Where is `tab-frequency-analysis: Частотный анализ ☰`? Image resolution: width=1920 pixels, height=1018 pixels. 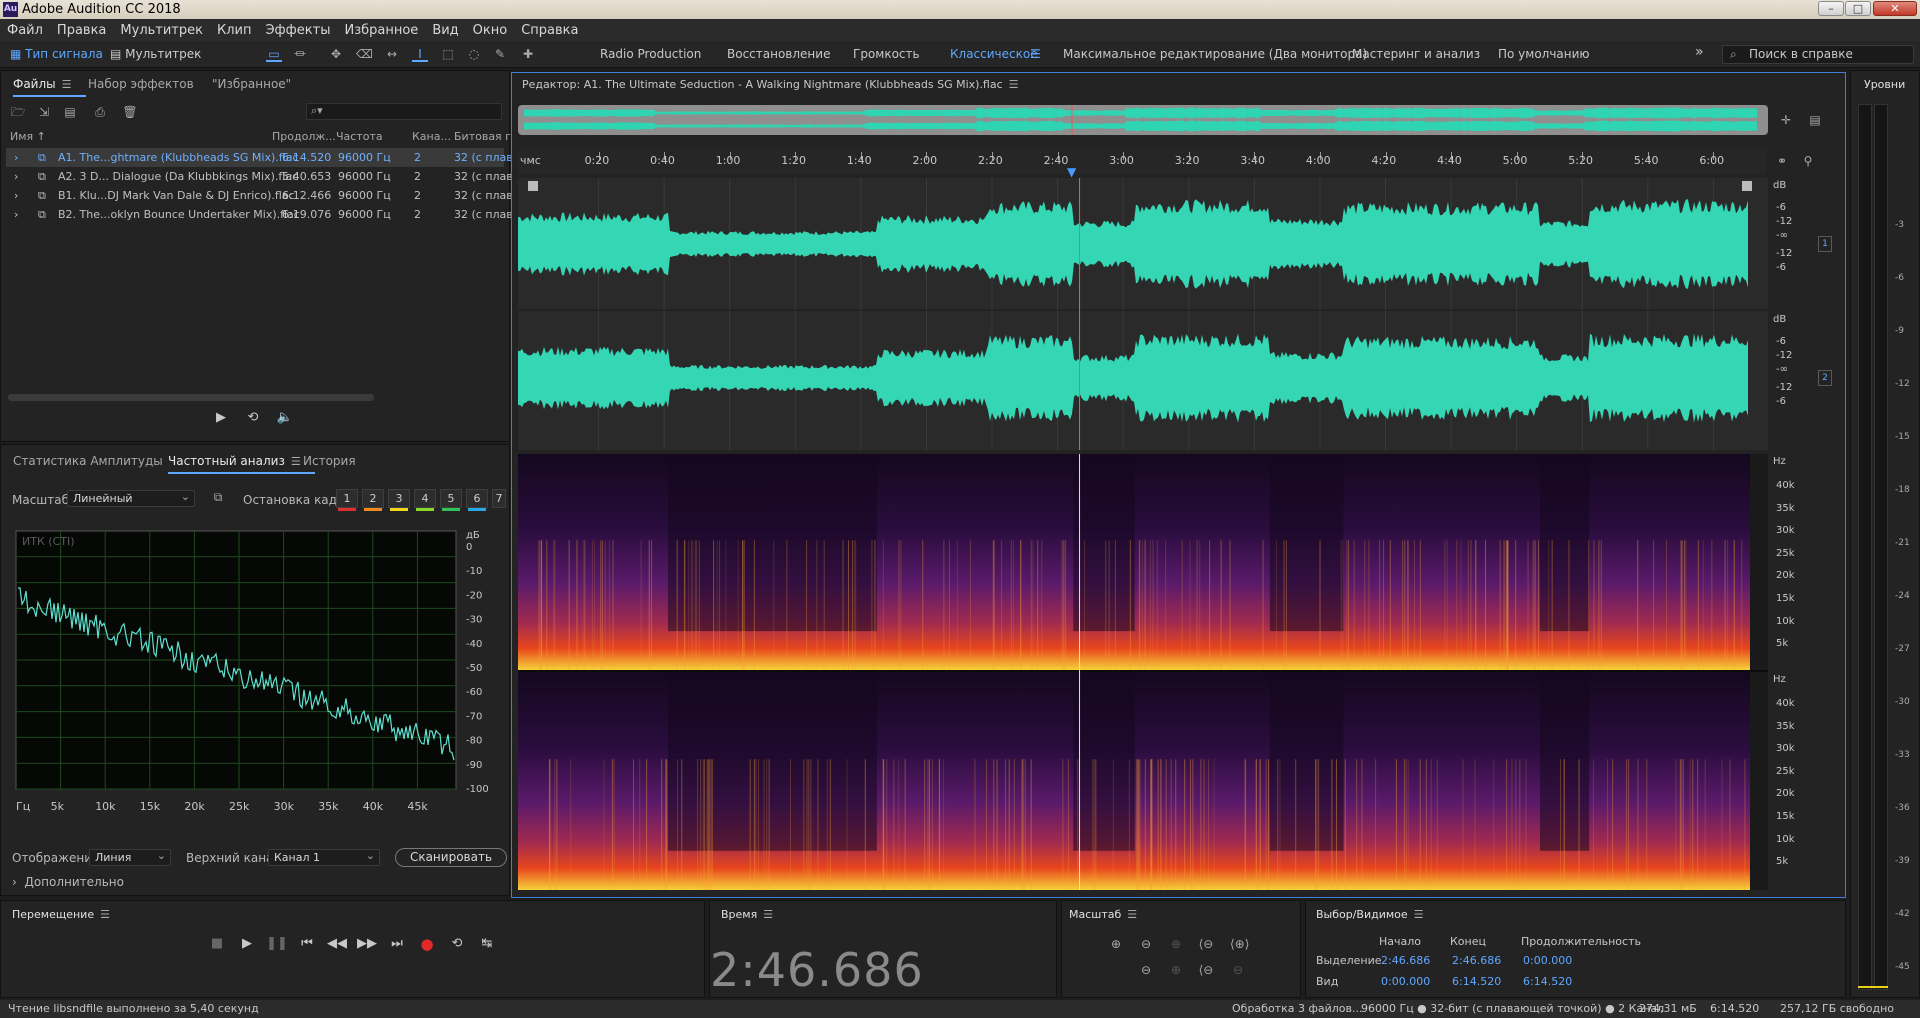 tab-frequency-analysis: Частотный анализ ☰ is located at coordinates (241, 464).